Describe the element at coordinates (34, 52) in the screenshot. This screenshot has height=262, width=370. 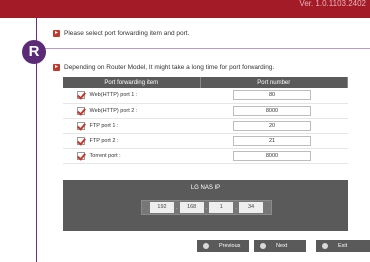
I see `step-badge: R` at that location.